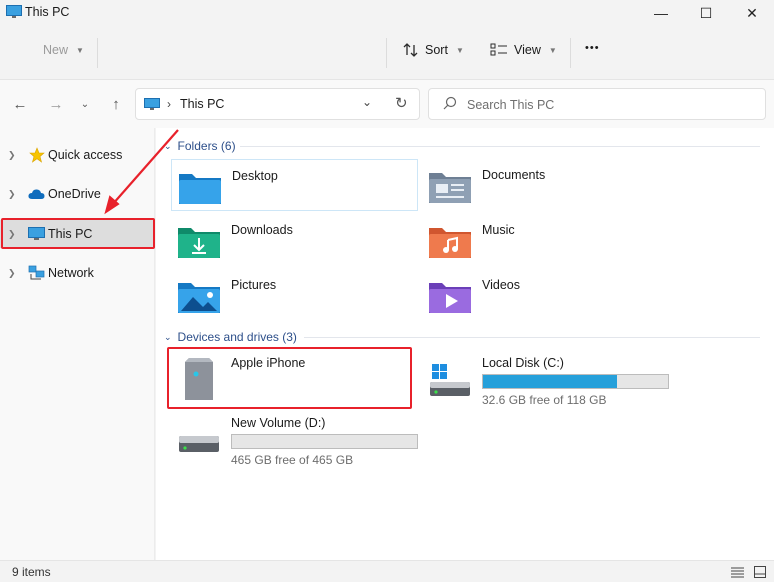 The width and height of the screenshot is (774, 582). I want to click on folder-name: Videos, so click(501, 285).